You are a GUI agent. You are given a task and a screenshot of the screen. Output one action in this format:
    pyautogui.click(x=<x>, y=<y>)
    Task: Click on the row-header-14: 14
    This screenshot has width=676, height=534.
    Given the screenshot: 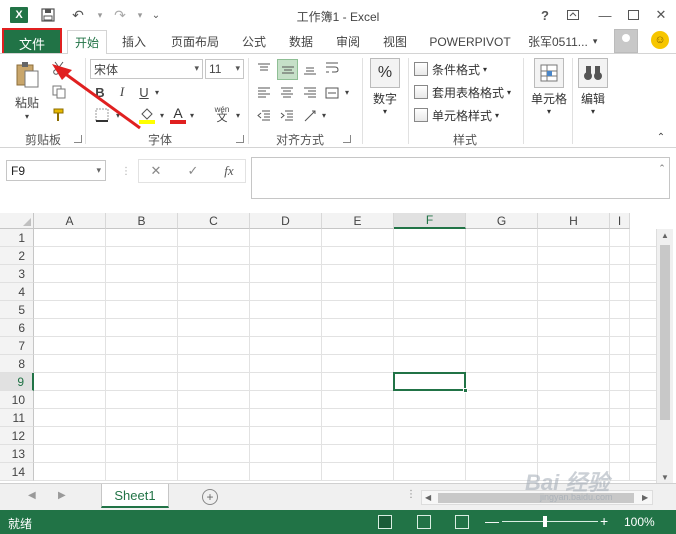 What is the action you would take?
    pyautogui.click(x=17, y=472)
    